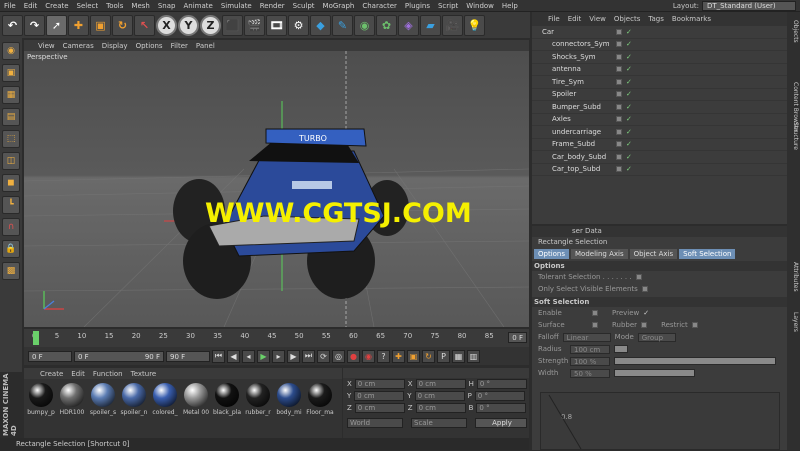 The height and width of the screenshot is (451, 800). What do you see at coordinates (517, 337) in the screenshot?
I see `timeline-end-frame: 0 F` at bounding box center [517, 337].